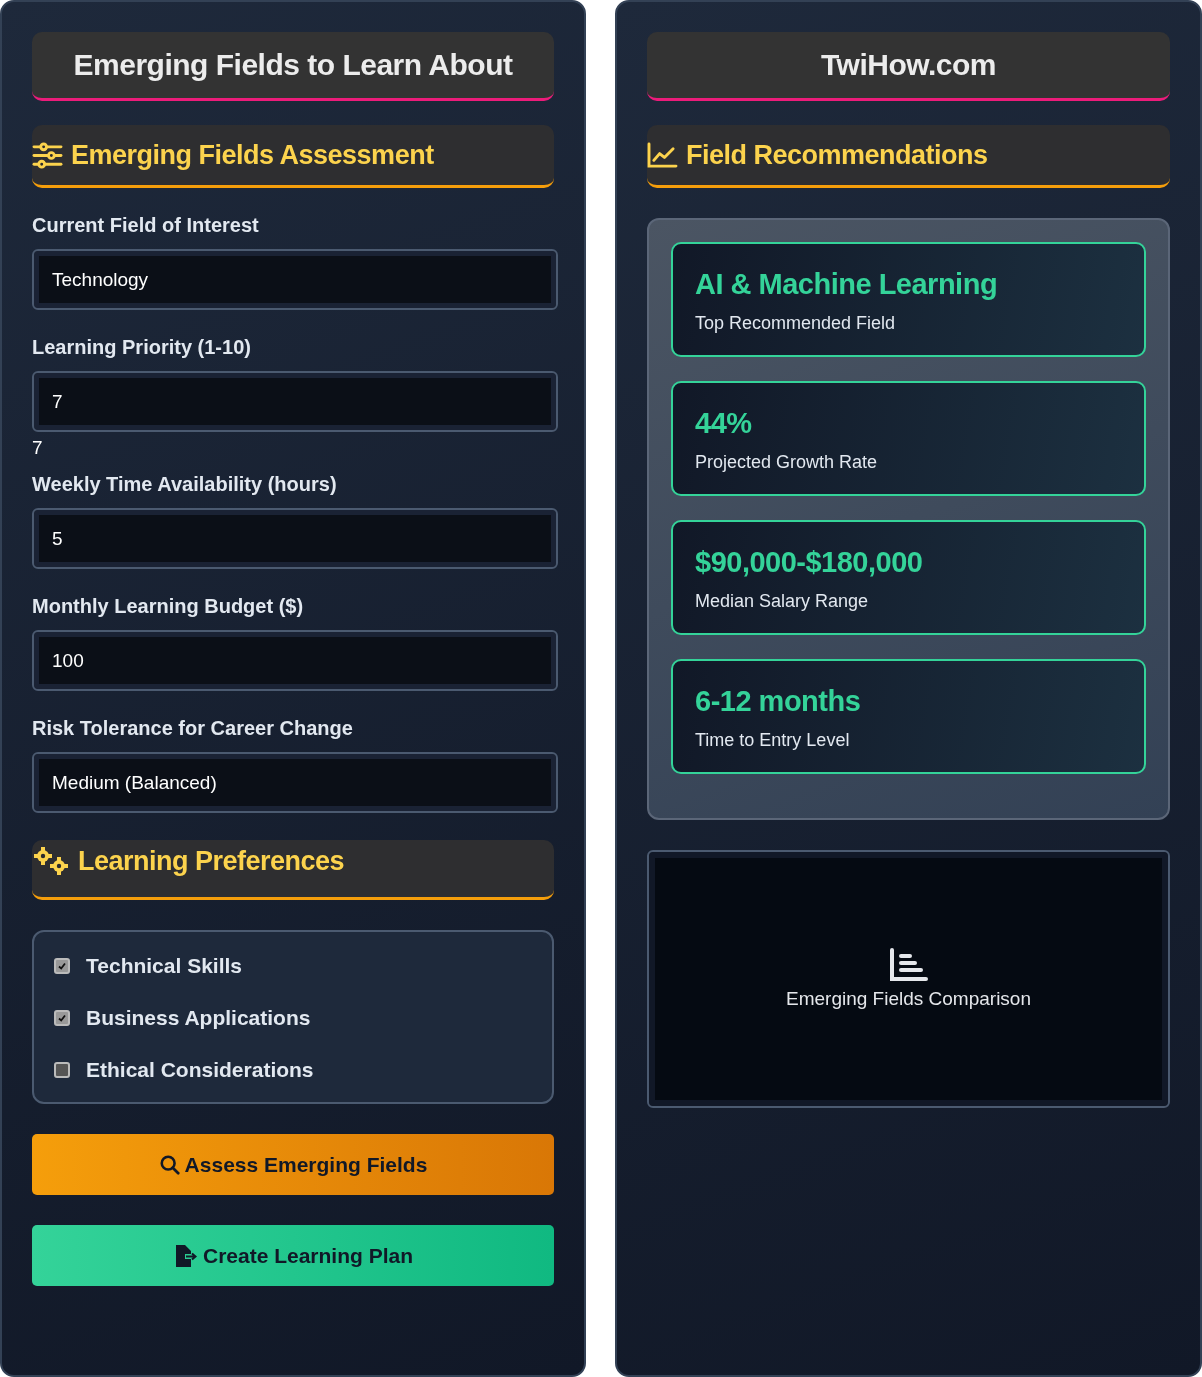 The image size is (1202, 1377). What do you see at coordinates (837, 155) in the screenshot?
I see `section-title: Field Recommendations` at bounding box center [837, 155].